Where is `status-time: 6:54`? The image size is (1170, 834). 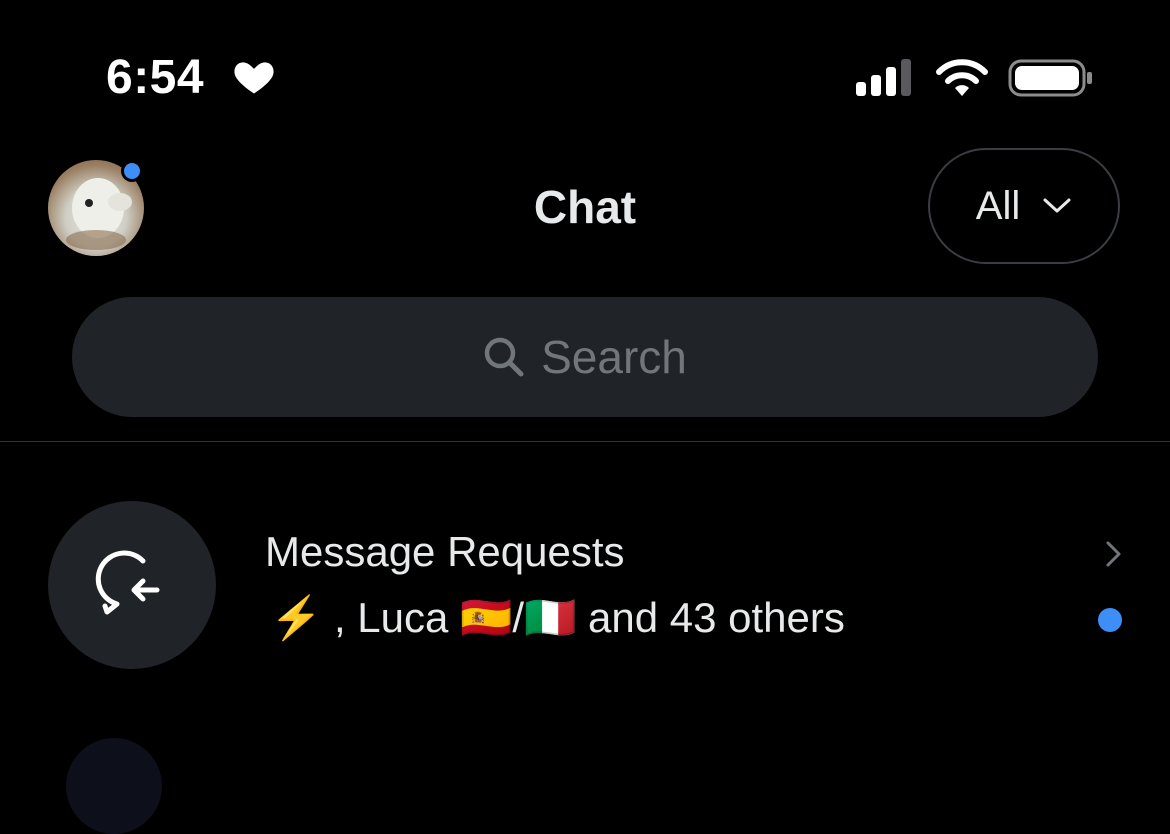
status-time: 6:54 is located at coordinates (155, 77).